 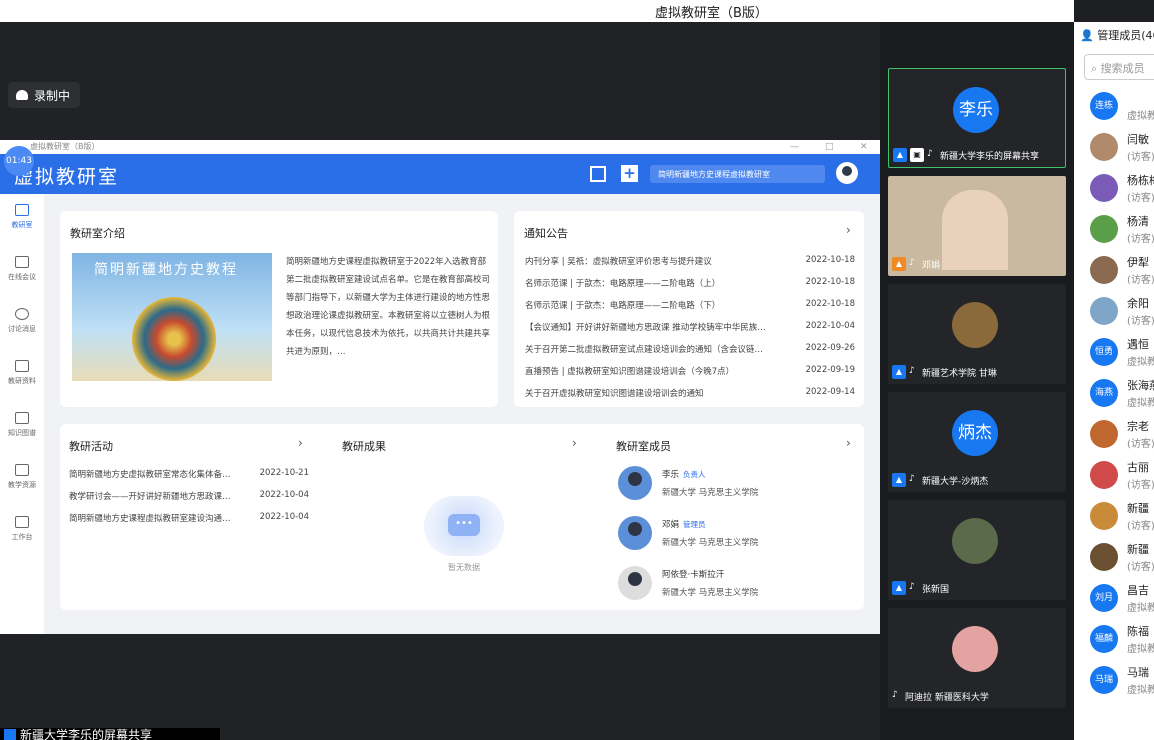 What do you see at coordinates (284, 495) in the screenshot?
I see `activity-date: 2022-10-04` at bounding box center [284, 495].